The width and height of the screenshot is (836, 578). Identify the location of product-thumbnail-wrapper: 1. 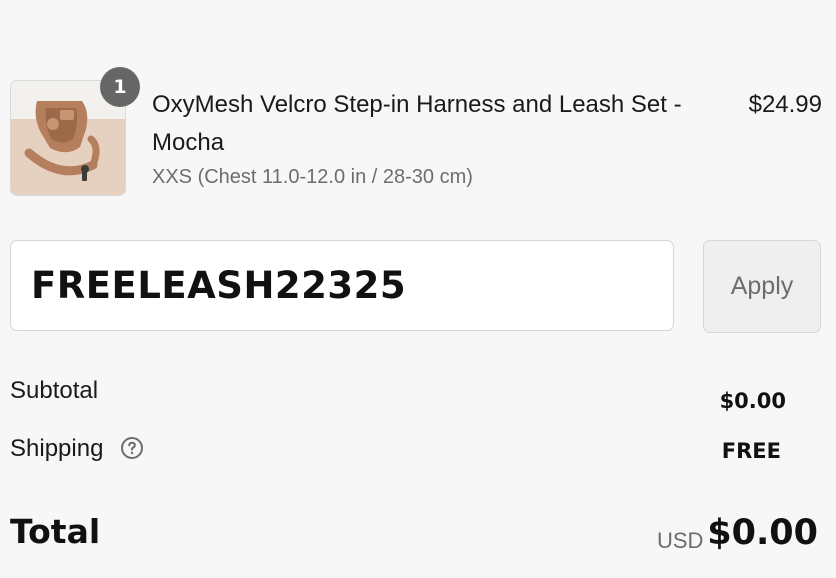
(75, 131).